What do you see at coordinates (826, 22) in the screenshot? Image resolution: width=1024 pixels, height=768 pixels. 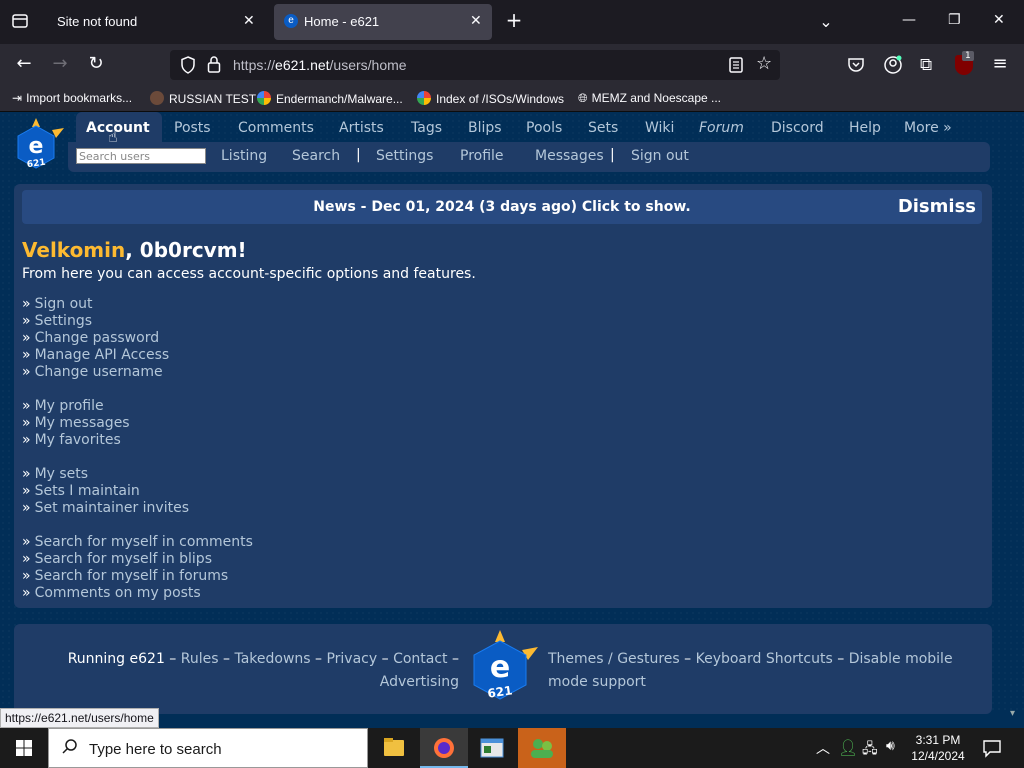 I see `chevron-down-icon: ⌄` at bounding box center [826, 22].